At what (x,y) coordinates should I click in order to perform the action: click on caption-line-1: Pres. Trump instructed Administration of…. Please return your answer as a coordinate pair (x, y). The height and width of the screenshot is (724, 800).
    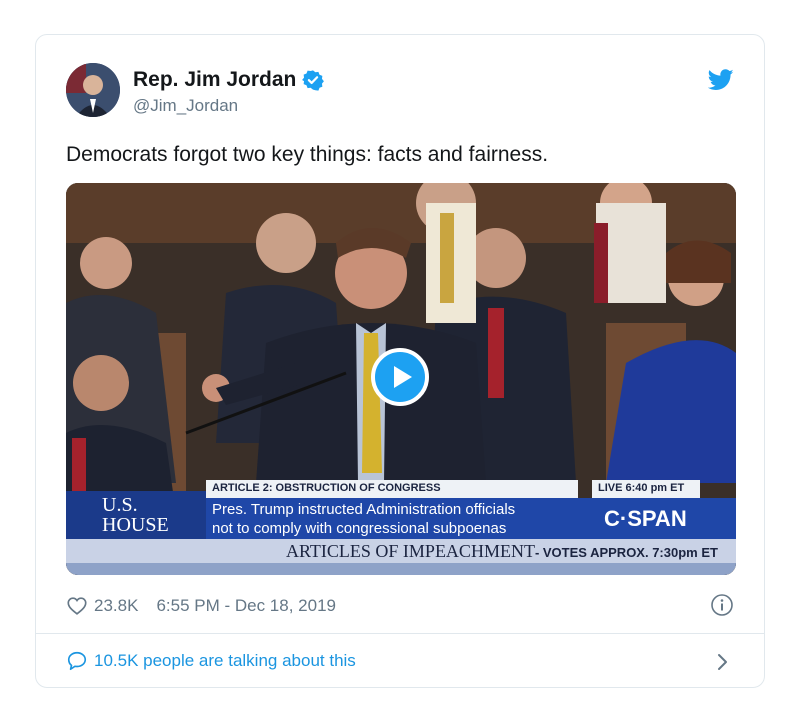
    Looking at the image, I should click on (364, 509).